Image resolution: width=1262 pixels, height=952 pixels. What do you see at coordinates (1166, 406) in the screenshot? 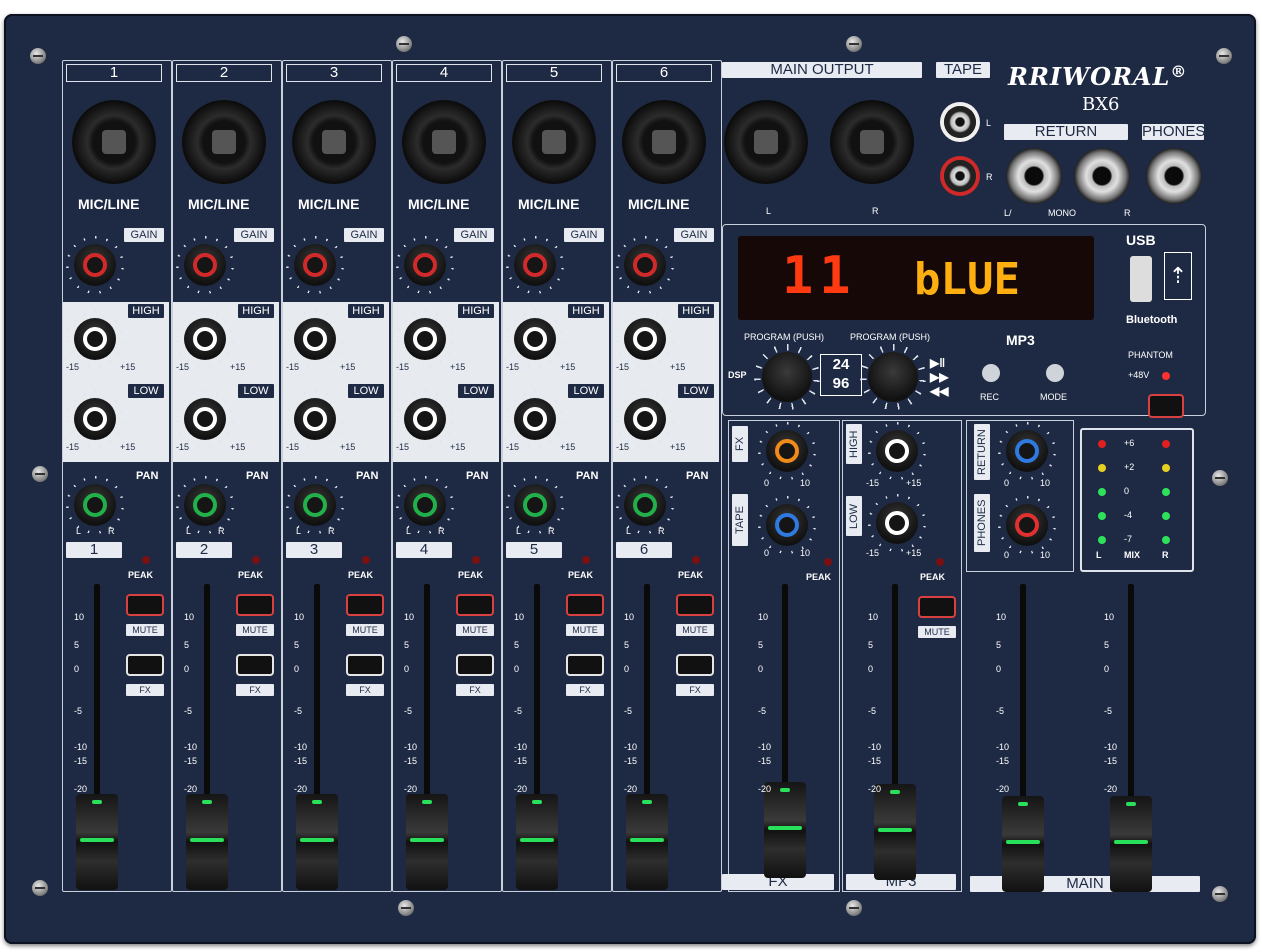
I see `phantom-button` at bounding box center [1166, 406].